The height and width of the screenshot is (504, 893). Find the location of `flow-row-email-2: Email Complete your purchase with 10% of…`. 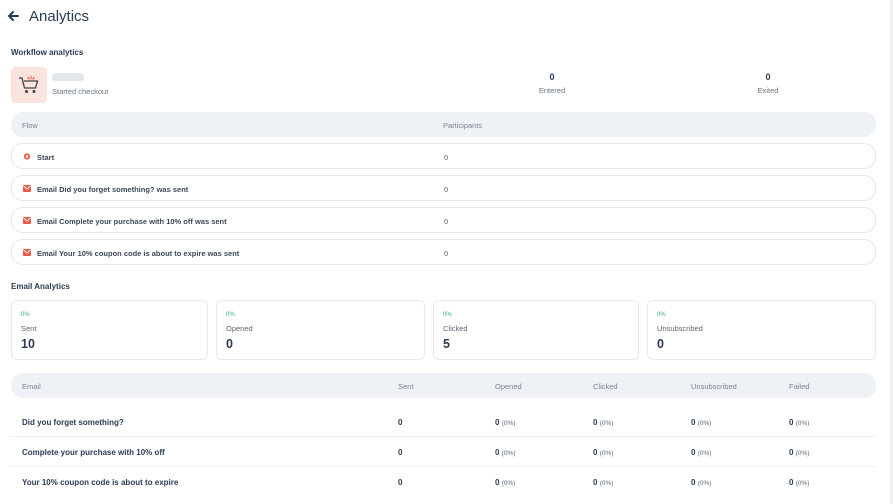

flow-row-email-2: Email Complete your purchase with 10% of… is located at coordinates (443, 220).